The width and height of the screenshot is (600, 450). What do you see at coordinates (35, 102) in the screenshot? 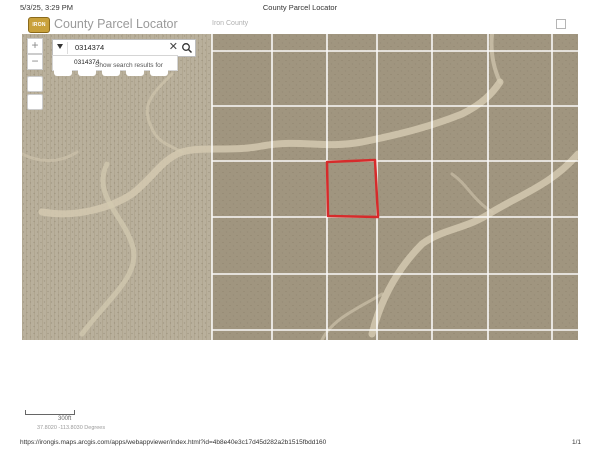
I see `locate-button` at bounding box center [35, 102].